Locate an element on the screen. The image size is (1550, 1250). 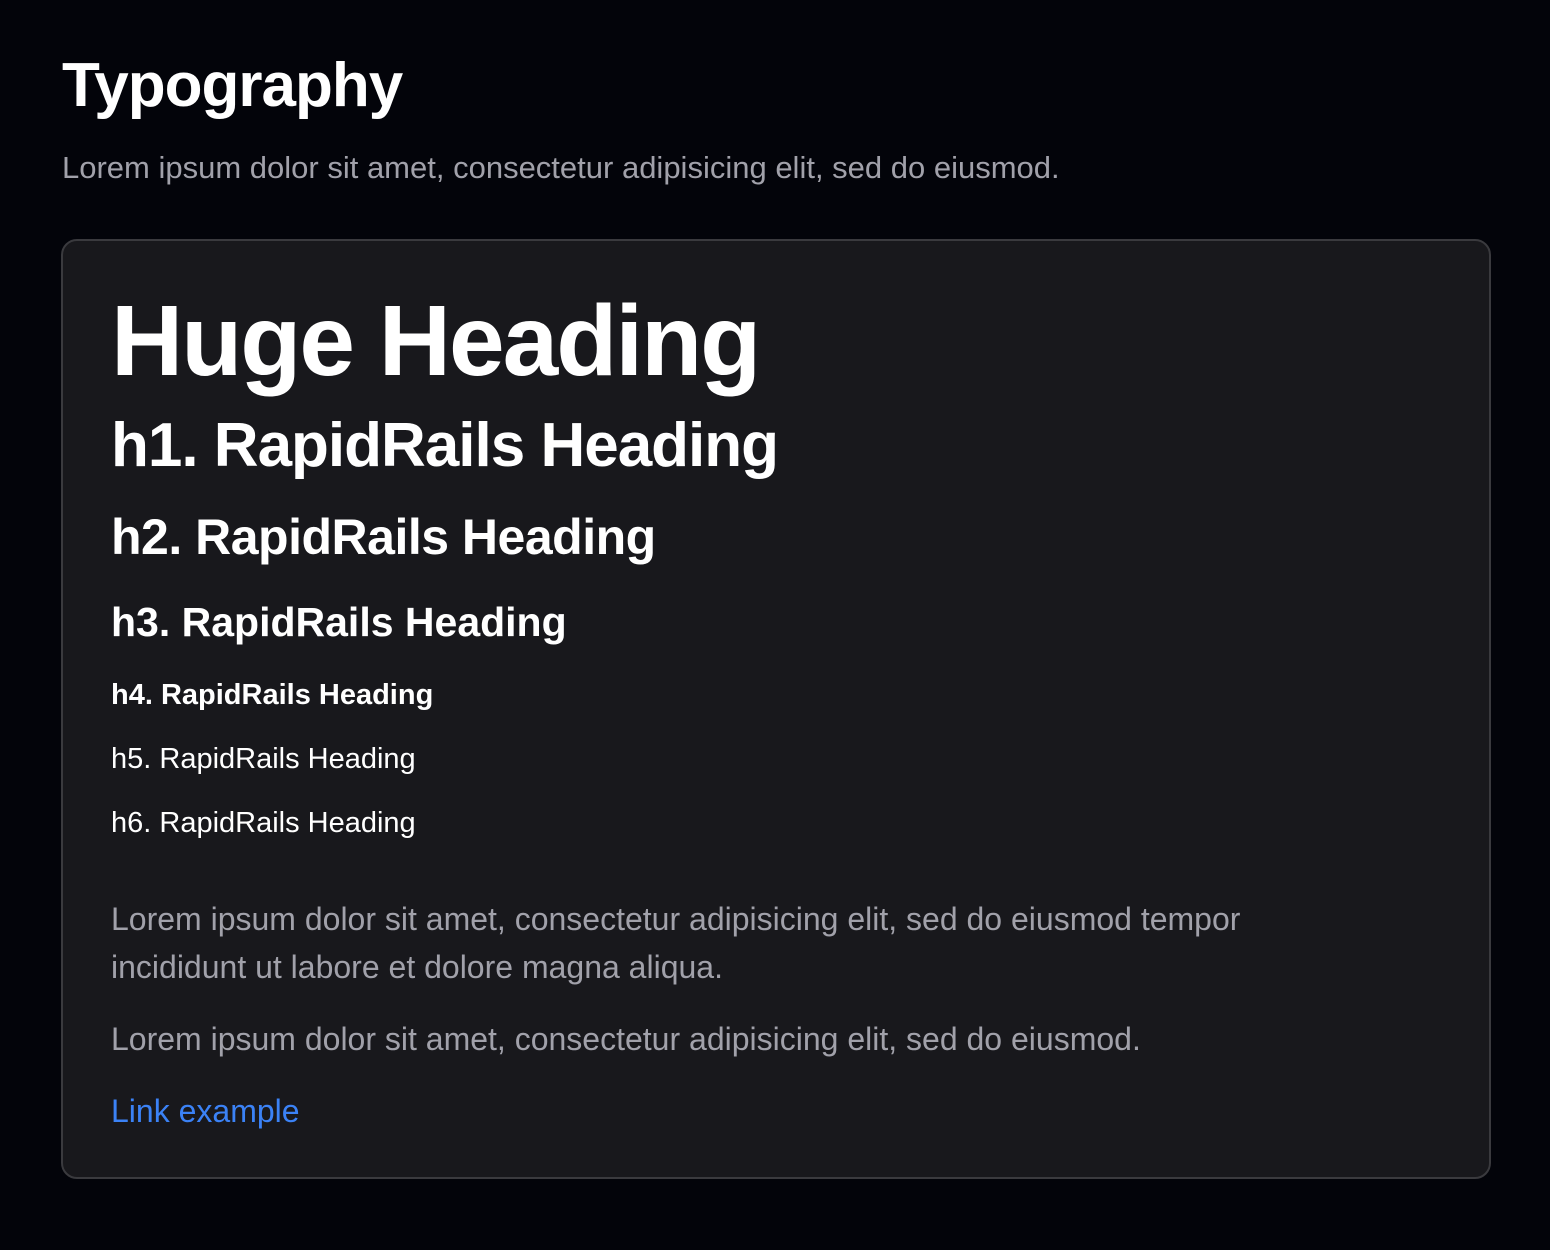
heading-h5: h5. RapidRails Heading is located at coordinates (263, 759).